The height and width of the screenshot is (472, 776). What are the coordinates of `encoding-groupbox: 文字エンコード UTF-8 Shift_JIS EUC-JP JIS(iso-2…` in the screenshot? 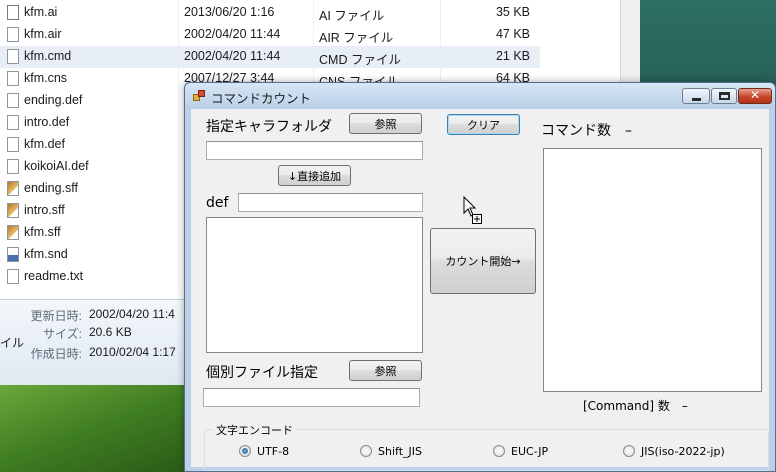 It's located at (486, 446).